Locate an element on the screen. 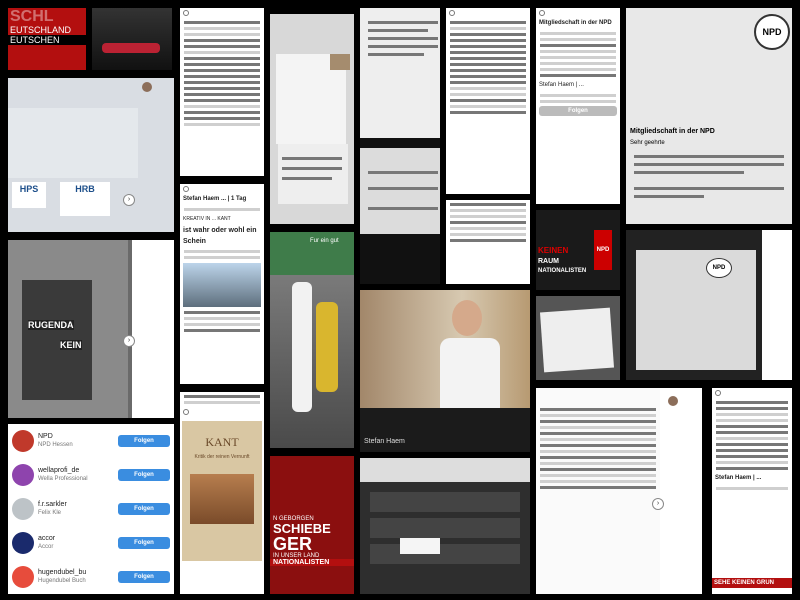 The image size is (800, 600). statue-image is located at coordinates (222, 285).